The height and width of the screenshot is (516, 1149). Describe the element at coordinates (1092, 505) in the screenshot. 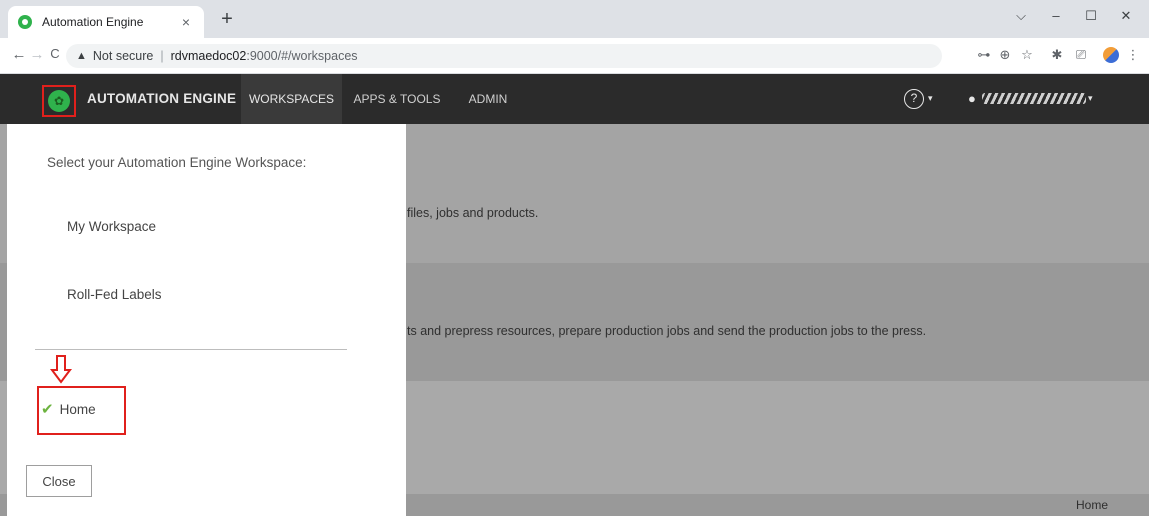

I see `footer-home-link: Home` at that location.